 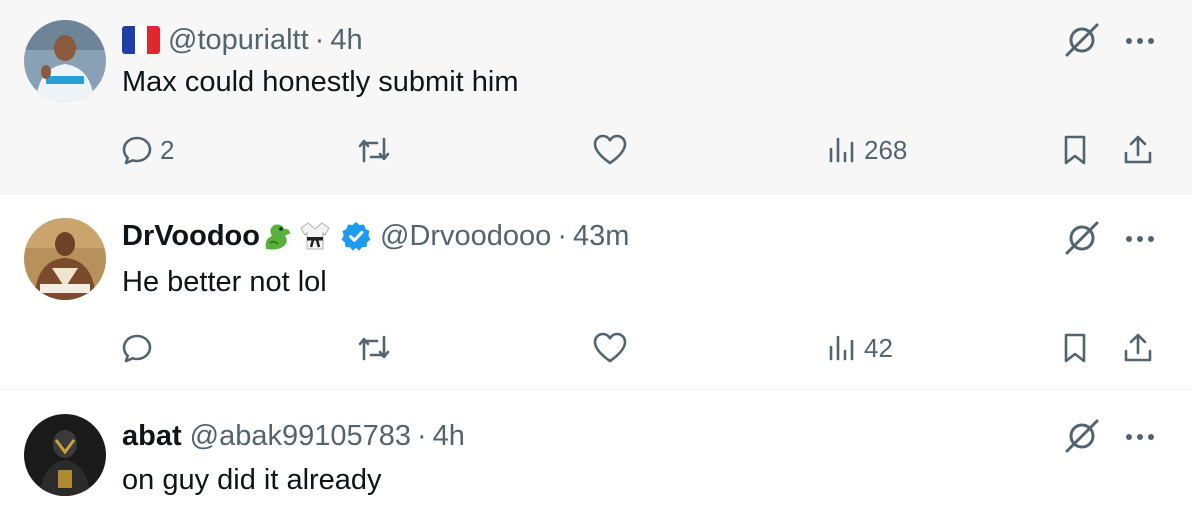 What do you see at coordinates (252, 480) in the screenshot?
I see `post-text: on guy did it already` at bounding box center [252, 480].